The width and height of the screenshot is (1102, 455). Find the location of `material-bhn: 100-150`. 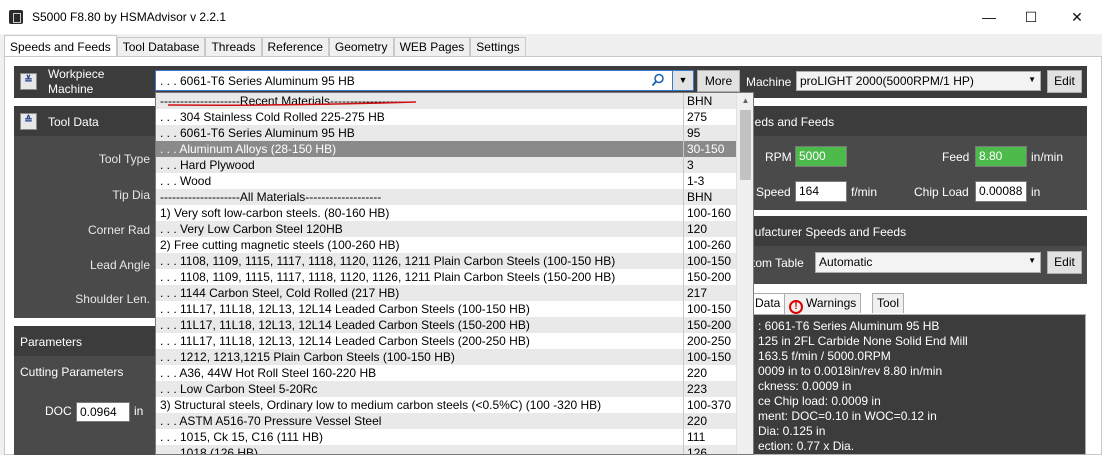

material-bhn: 100-150 is located at coordinates (709, 309).